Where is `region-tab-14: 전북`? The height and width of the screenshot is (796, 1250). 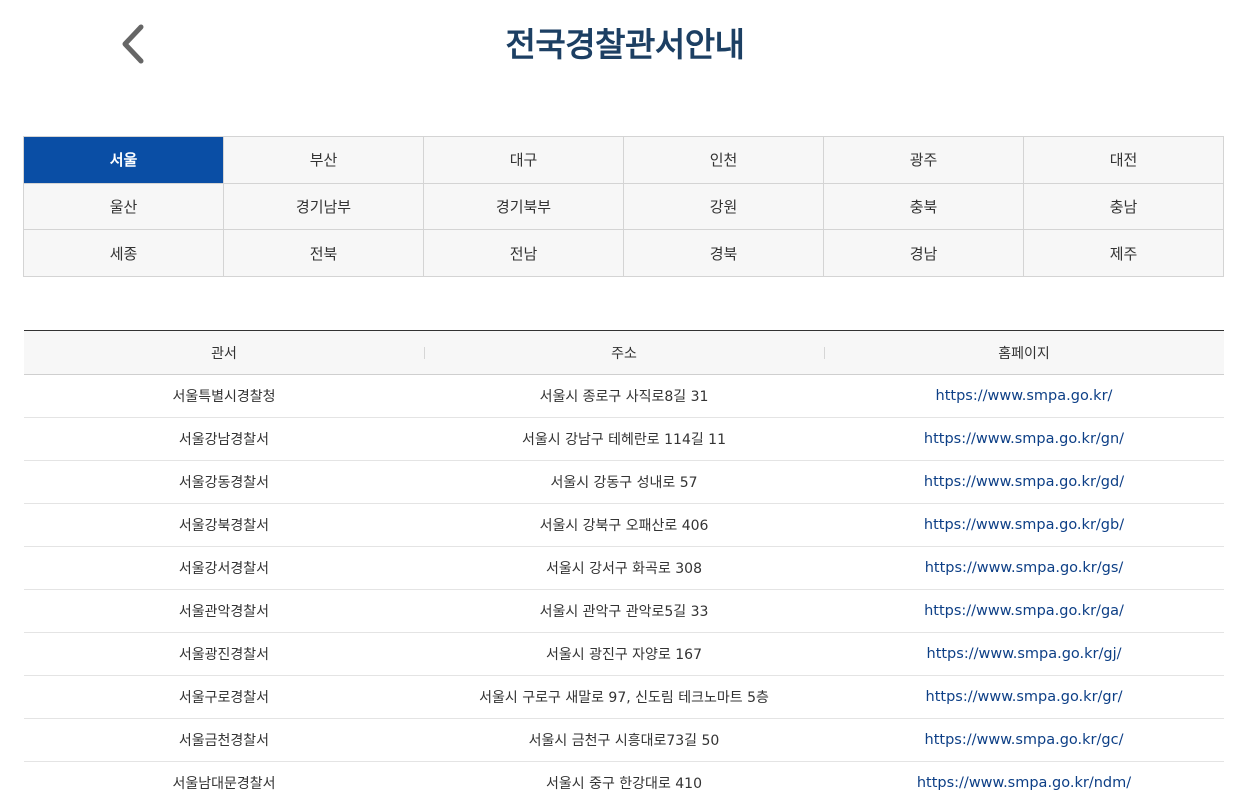 region-tab-14: 전북 is located at coordinates (324, 253).